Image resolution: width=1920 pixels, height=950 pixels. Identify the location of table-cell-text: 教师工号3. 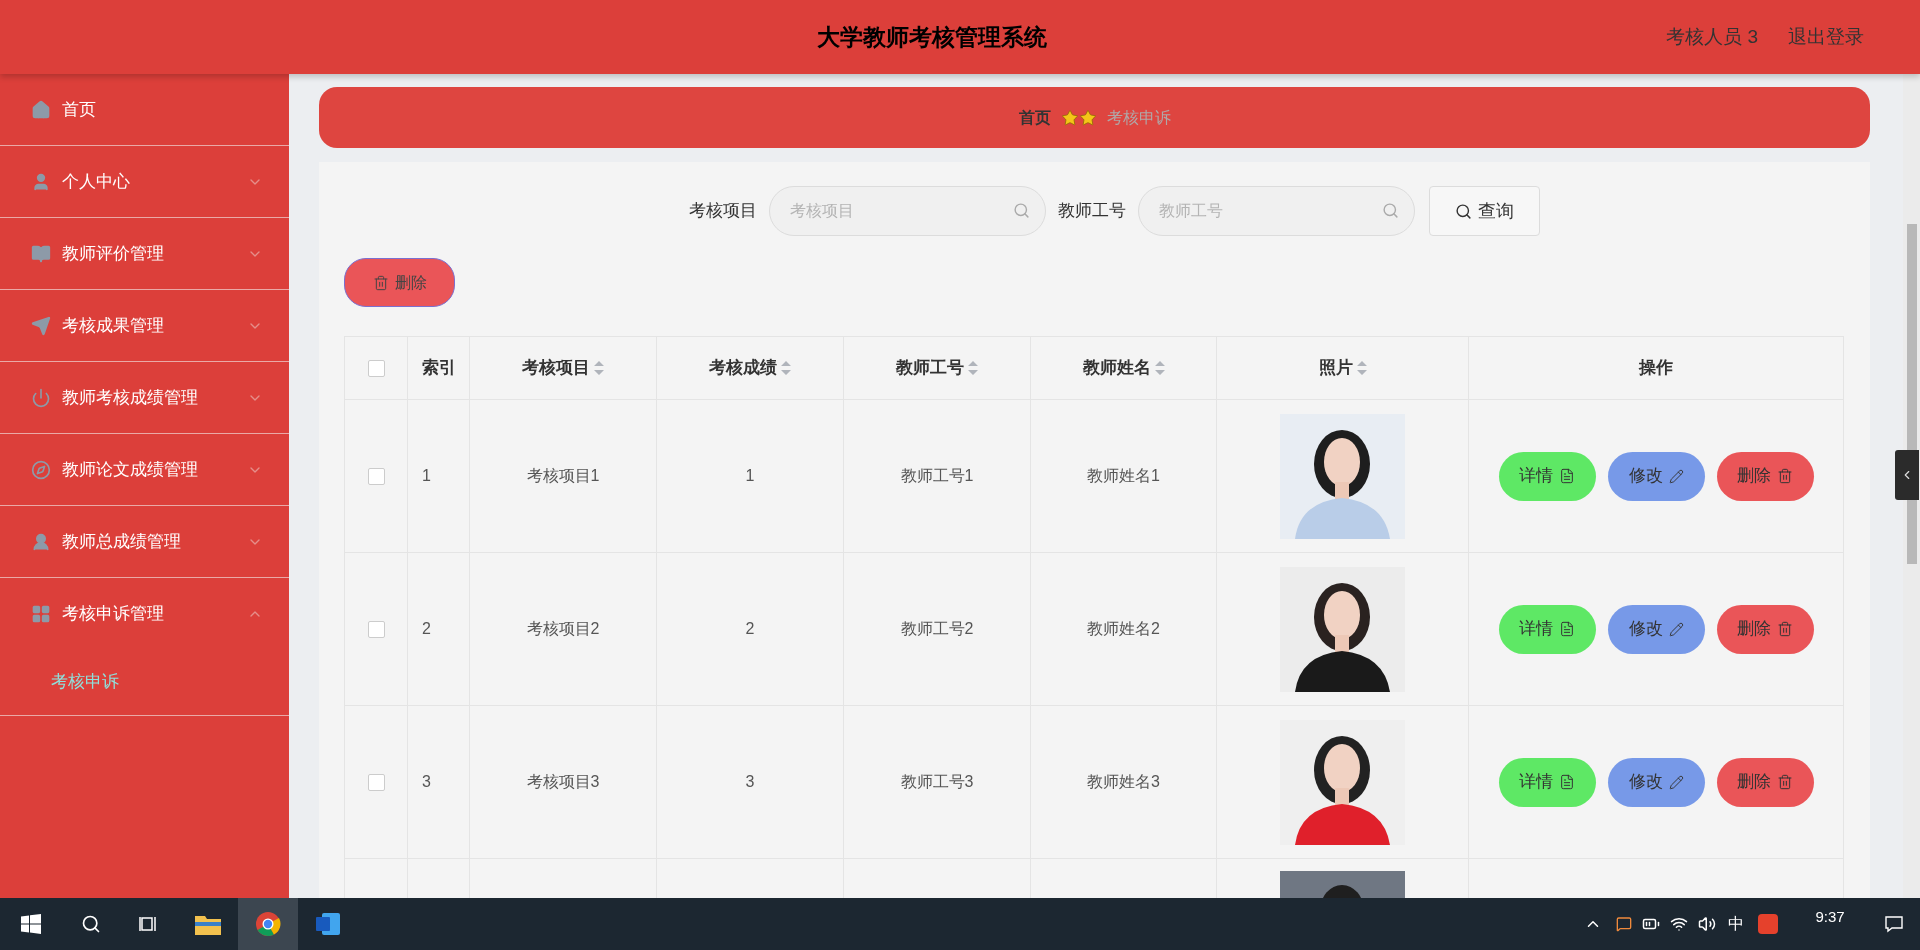
(937, 782).